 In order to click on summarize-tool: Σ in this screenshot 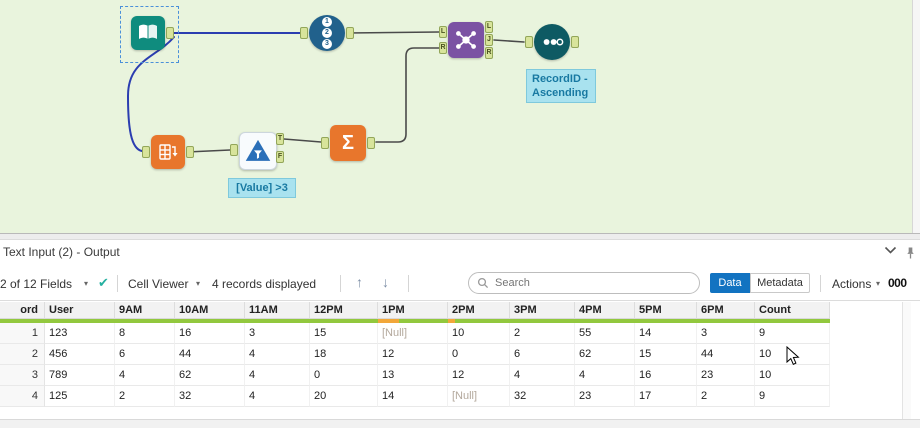, I will do `click(348, 143)`.